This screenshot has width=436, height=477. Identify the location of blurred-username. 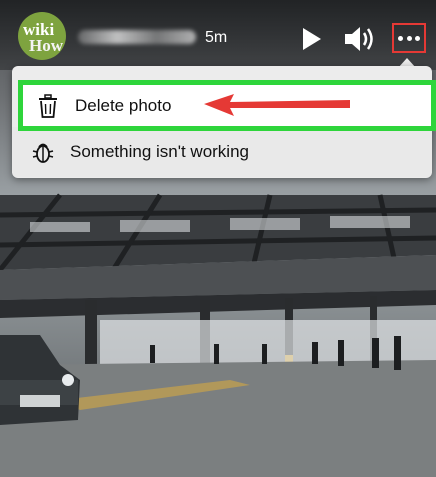
(137, 37).